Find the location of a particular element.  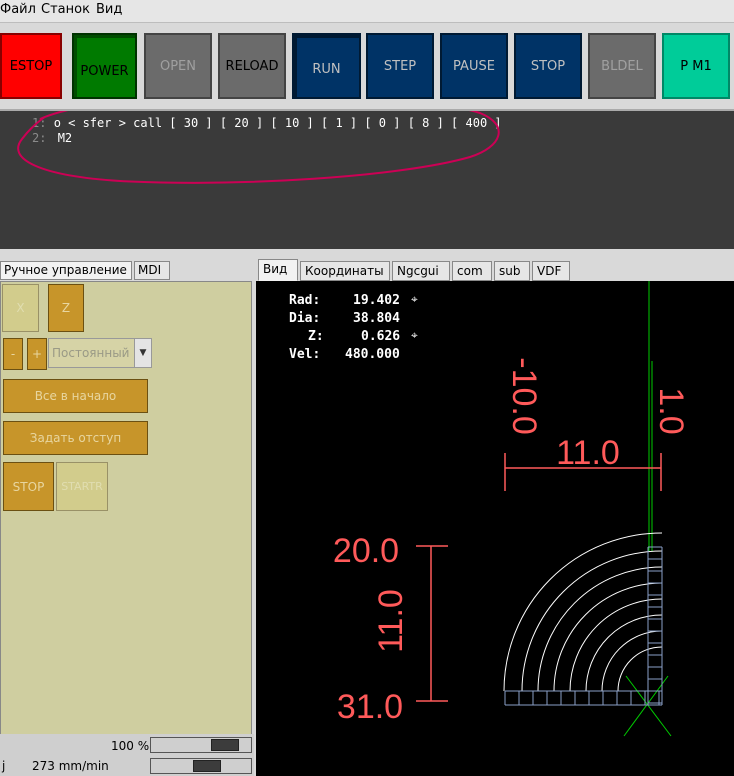

tab-manual: Ручное управление is located at coordinates (66, 270).